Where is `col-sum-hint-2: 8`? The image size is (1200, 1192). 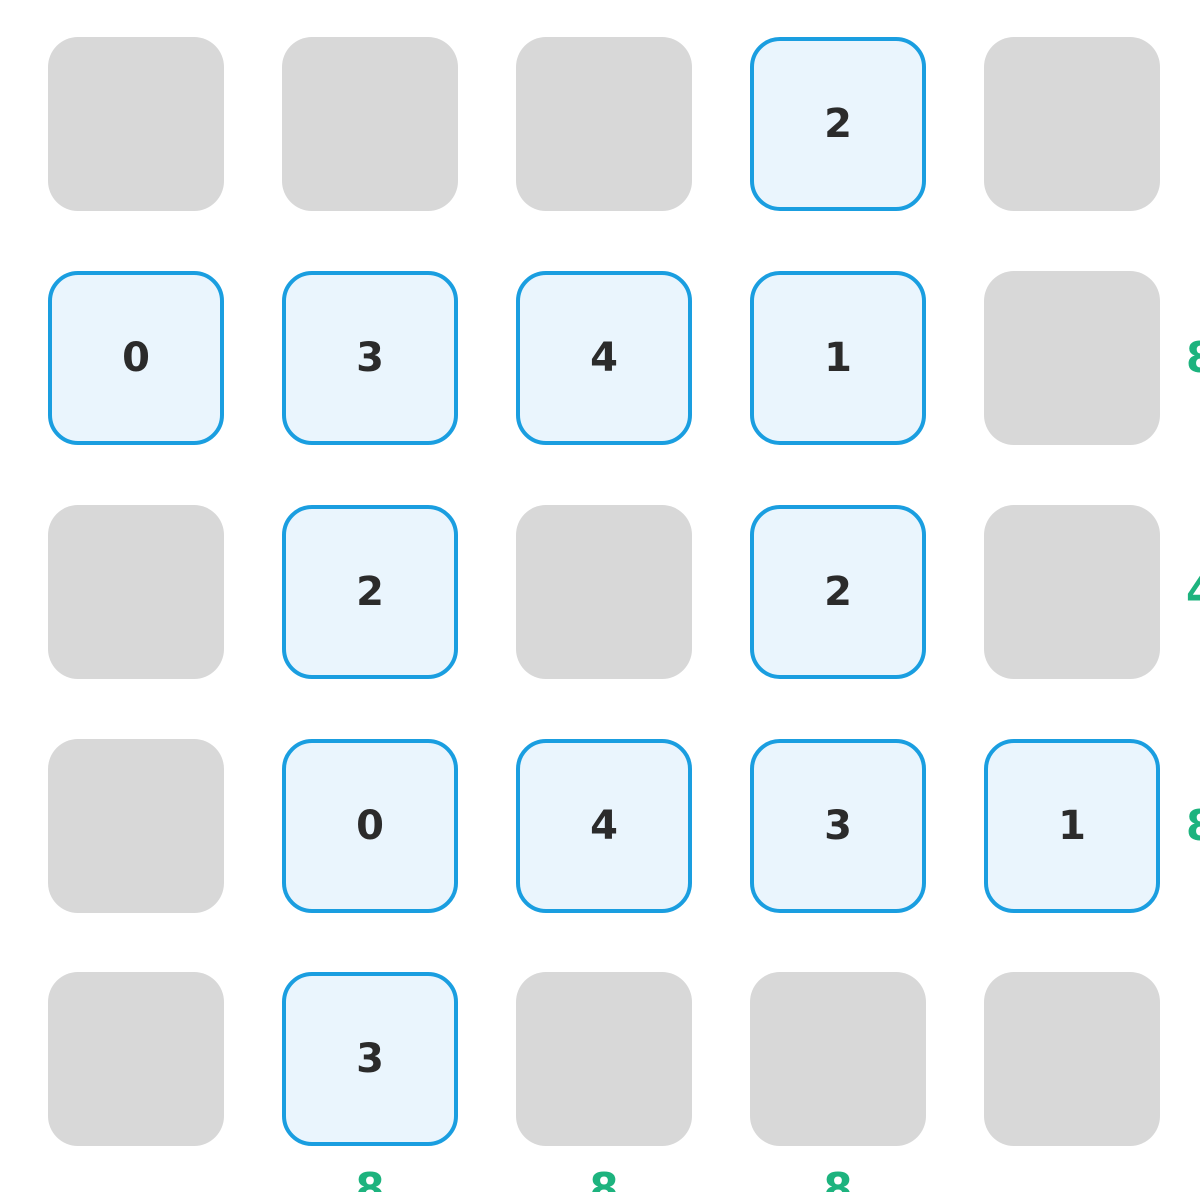 col-sum-hint-2: 8 is located at coordinates (604, 1178).